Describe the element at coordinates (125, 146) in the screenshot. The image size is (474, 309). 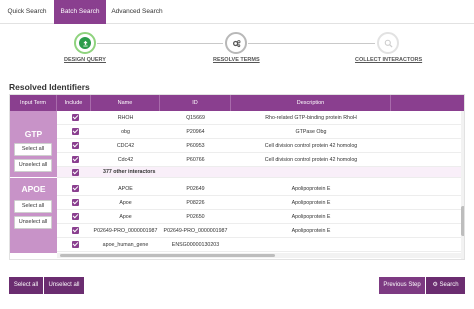
I see `cell-name: CDC42` at that location.